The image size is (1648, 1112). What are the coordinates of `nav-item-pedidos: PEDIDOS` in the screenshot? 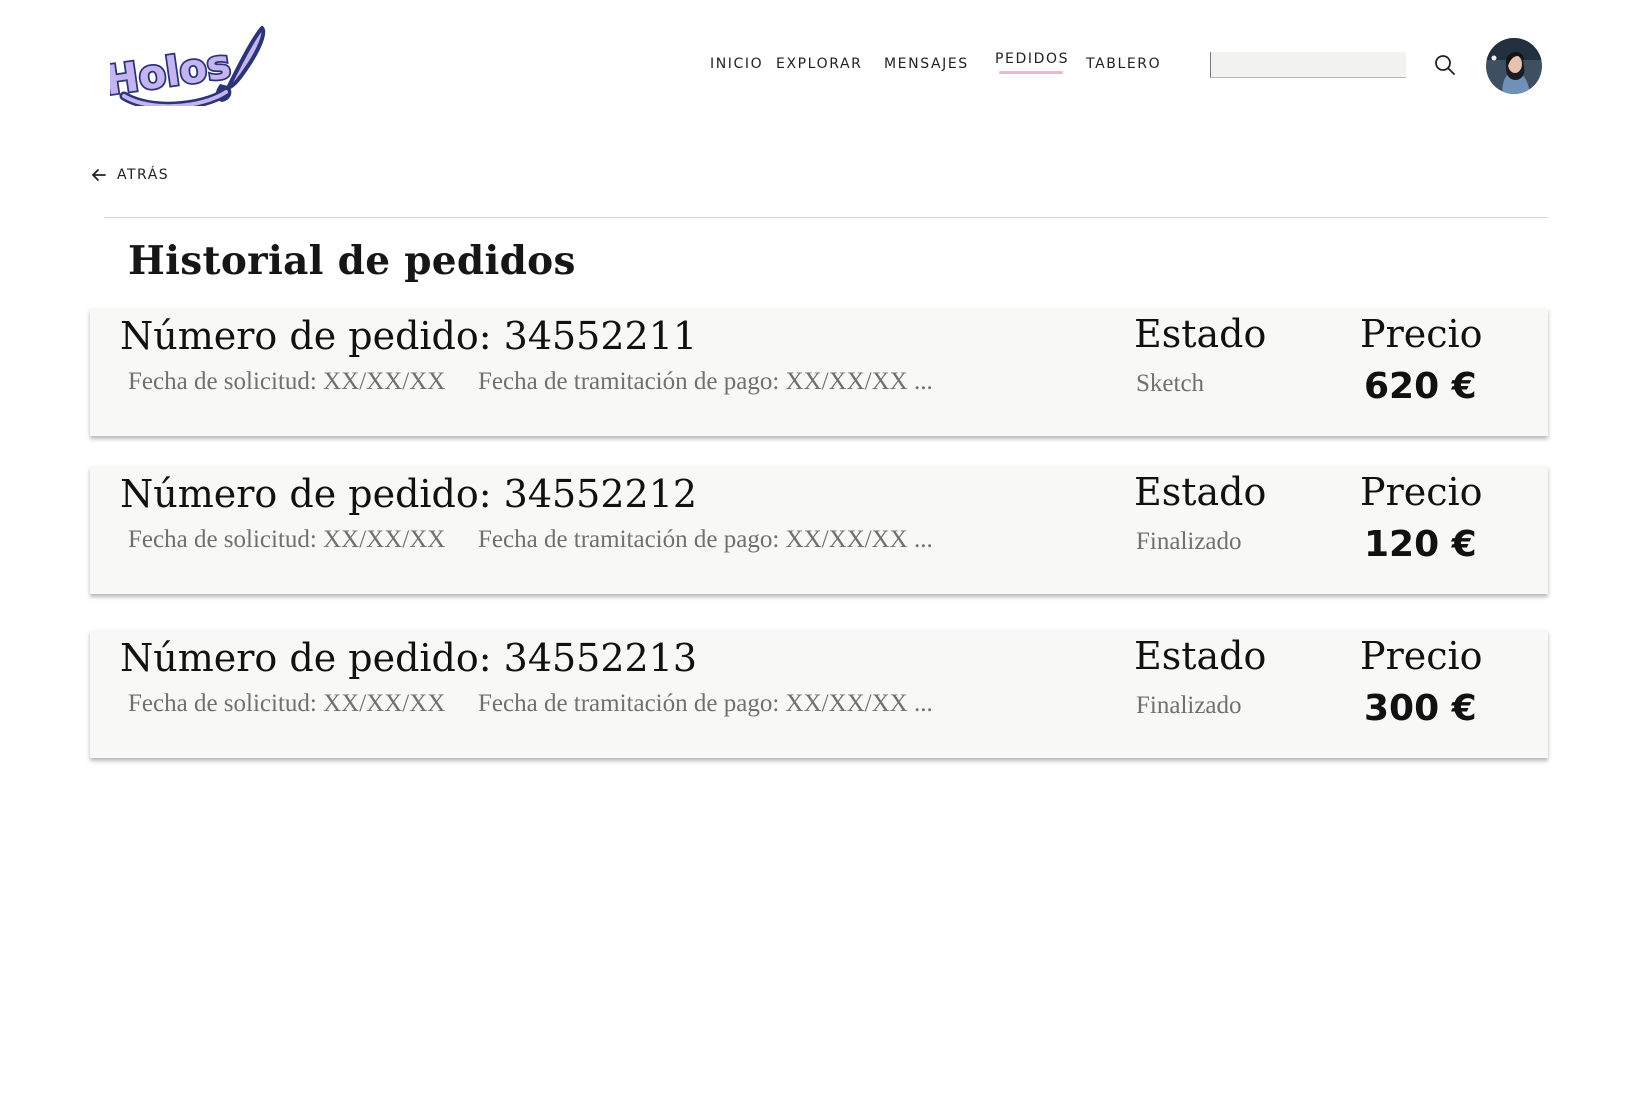 It's located at (1032, 62).